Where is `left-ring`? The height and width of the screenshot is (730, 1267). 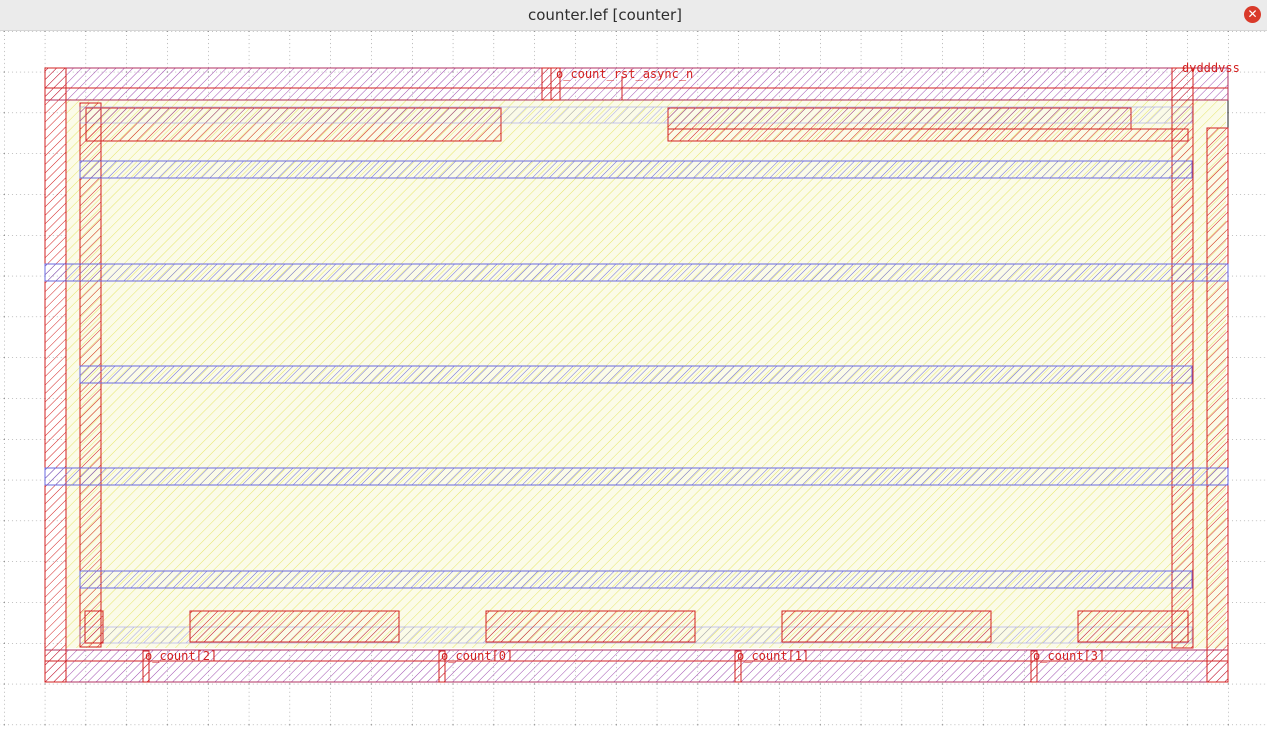 left-ring is located at coordinates (55, 375).